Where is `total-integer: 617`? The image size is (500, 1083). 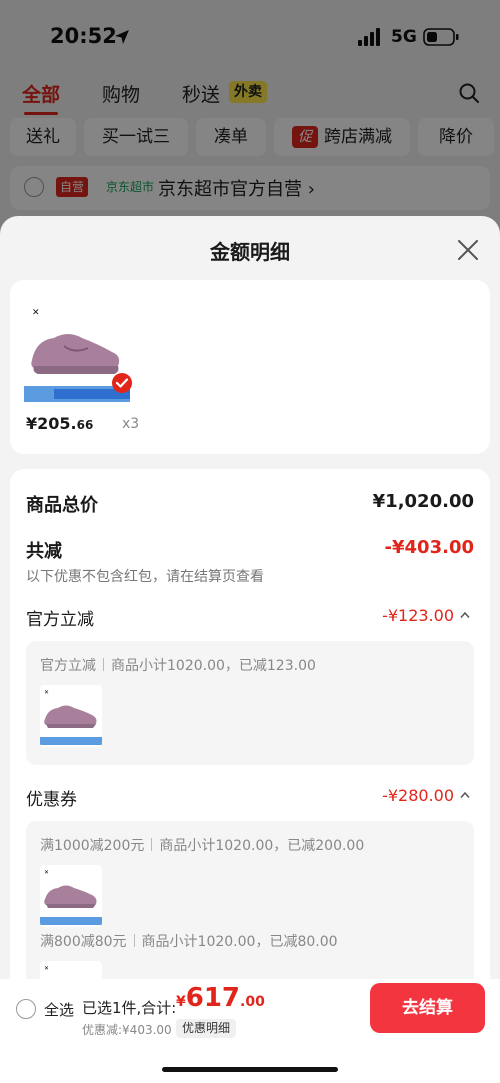 total-integer: 617 is located at coordinates (213, 998).